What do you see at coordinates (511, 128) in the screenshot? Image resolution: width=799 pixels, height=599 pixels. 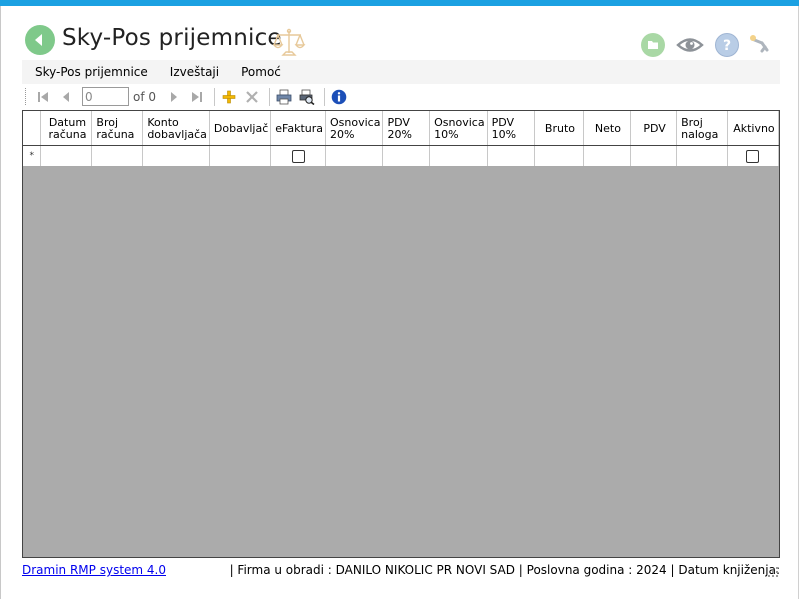 I see `column-header-pdv-10: PDV 10%` at bounding box center [511, 128].